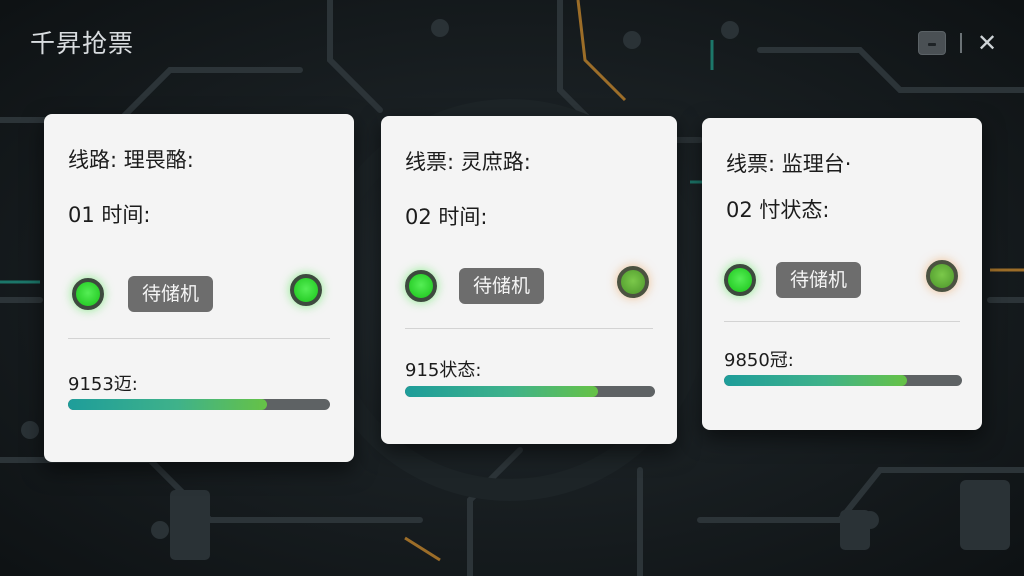 The width and height of the screenshot is (1024, 576). I want to click on app-title: 千昇抢票, so click(82, 43).